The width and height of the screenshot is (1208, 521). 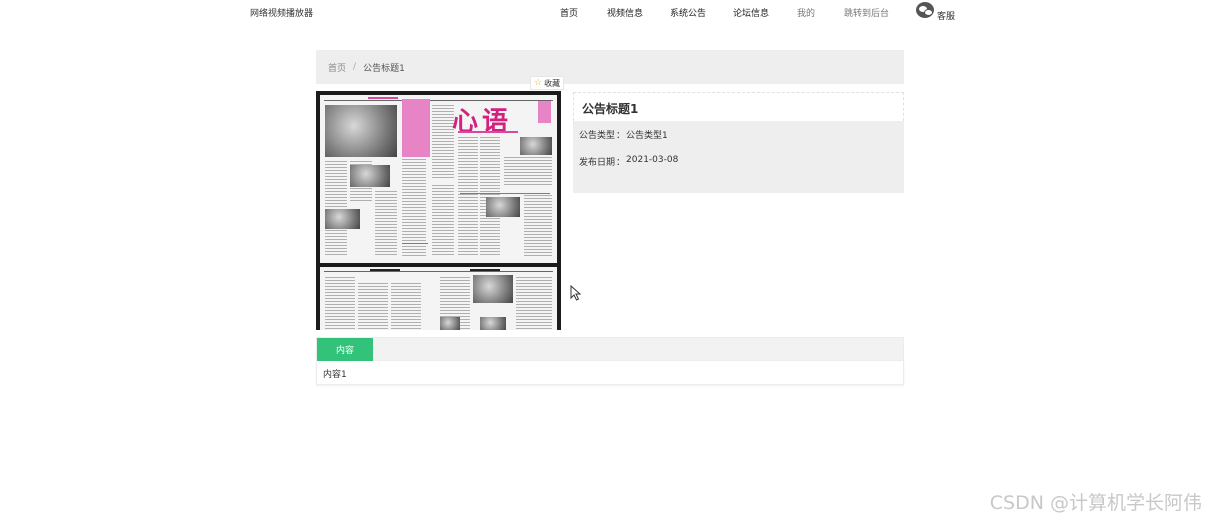 What do you see at coordinates (597, 163) in the screenshot?
I see `notice-date-label: 发布日期` at bounding box center [597, 163].